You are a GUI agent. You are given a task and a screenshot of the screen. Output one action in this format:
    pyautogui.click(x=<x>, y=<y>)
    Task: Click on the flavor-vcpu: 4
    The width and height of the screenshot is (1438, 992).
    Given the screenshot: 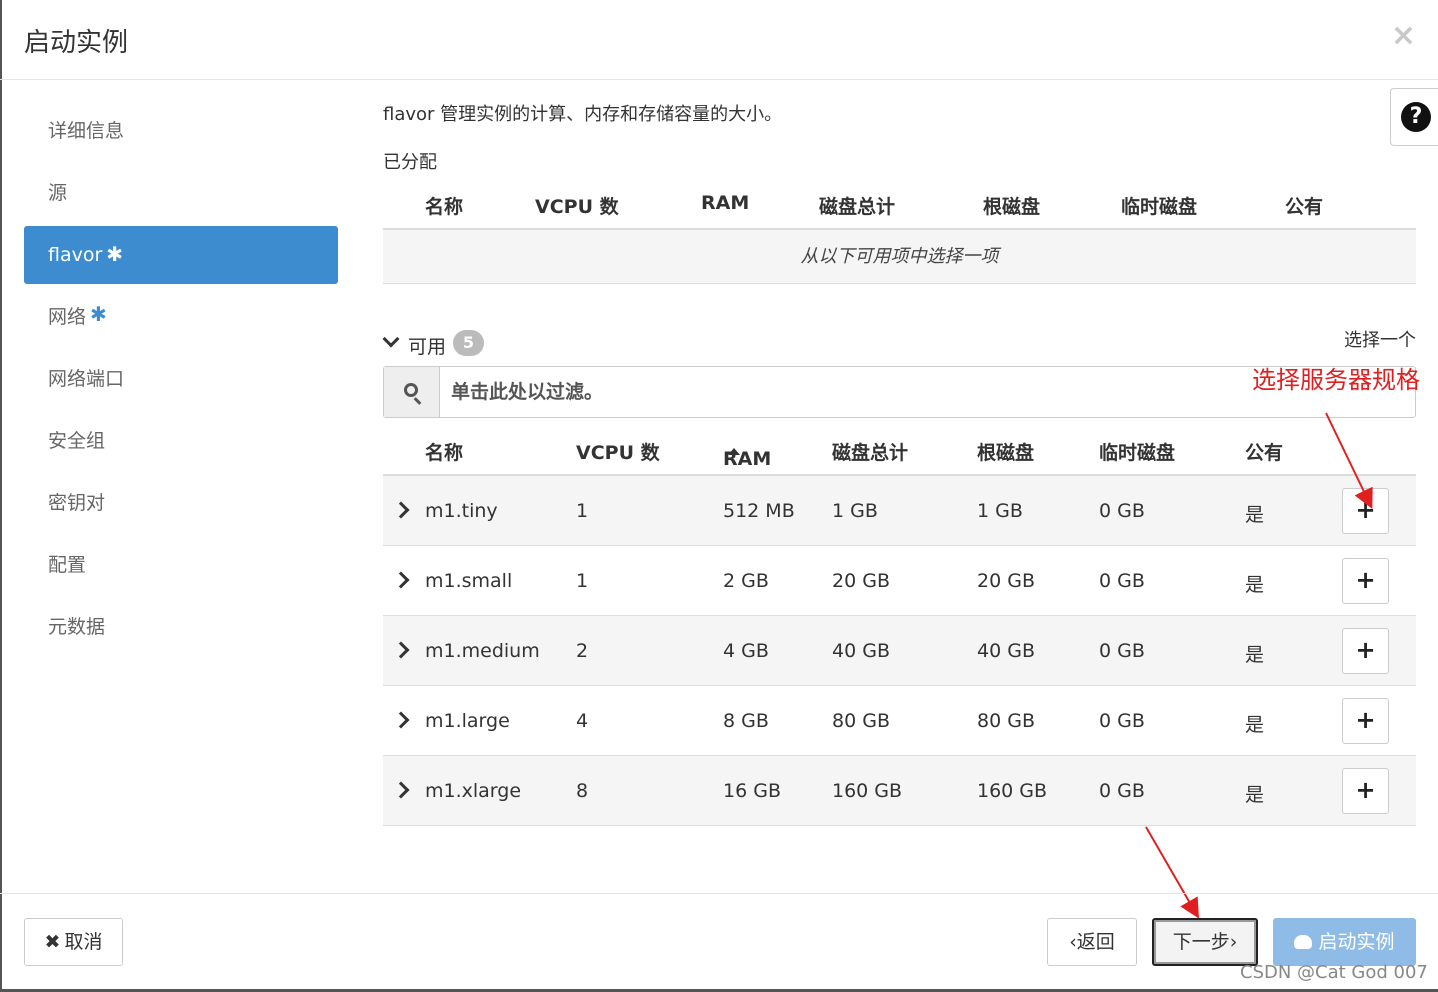 What is the action you would take?
    pyautogui.click(x=582, y=721)
    